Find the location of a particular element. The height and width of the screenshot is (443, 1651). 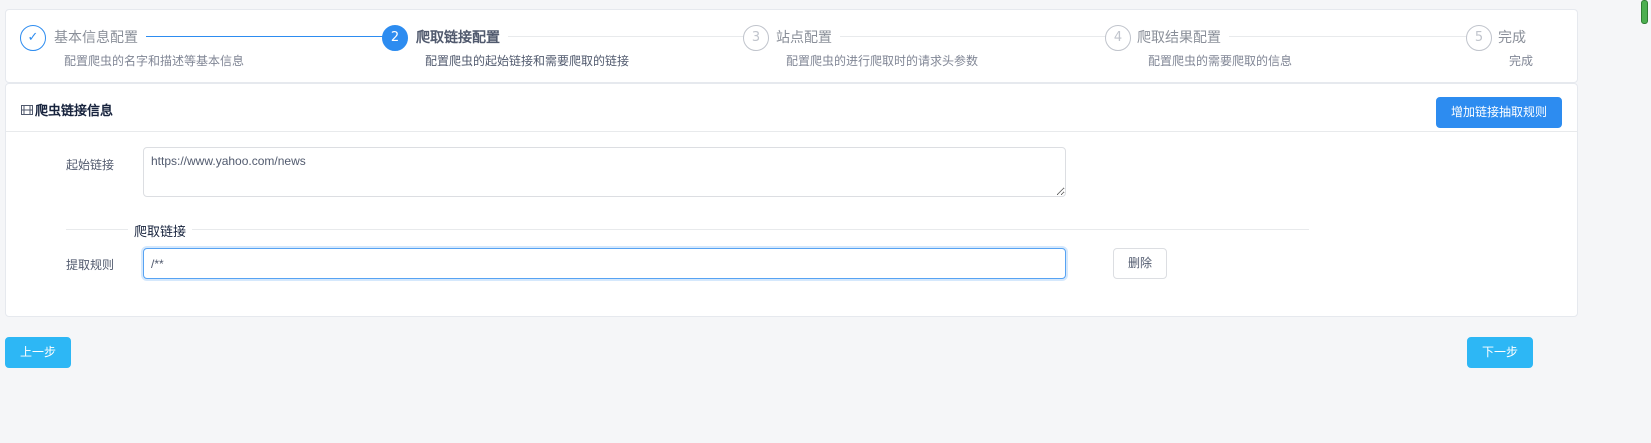

step-title-2: 爬取链接配置 is located at coordinates (462, 37).